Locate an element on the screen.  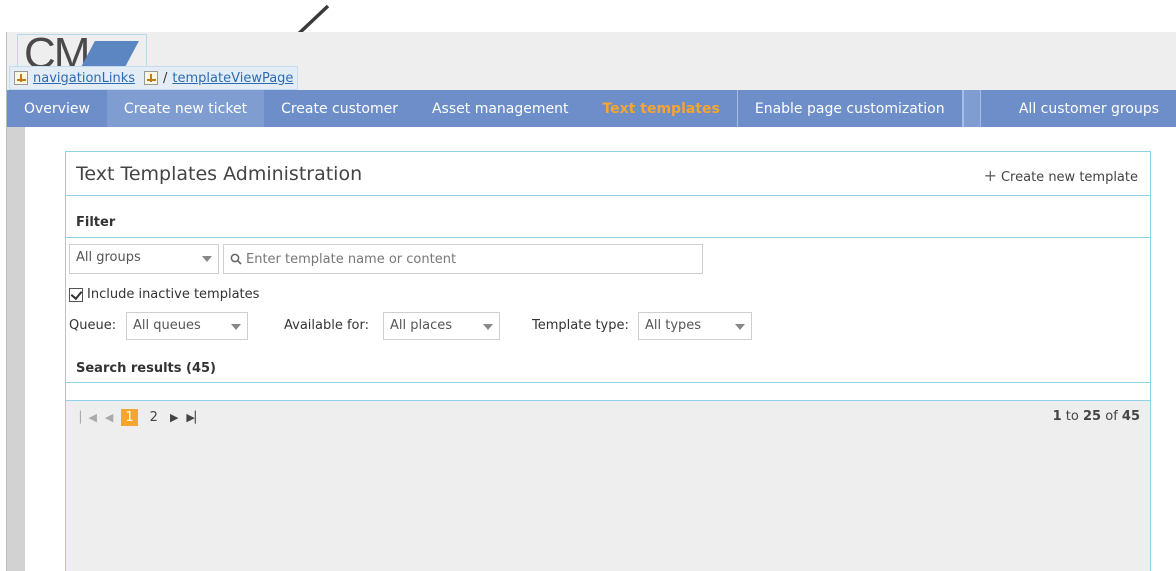
search-results-heading: Search results (45) is located at coordinates (146, 368).